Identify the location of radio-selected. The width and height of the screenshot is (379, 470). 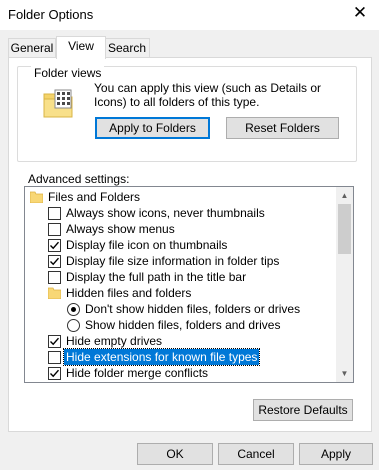
(73, 309).